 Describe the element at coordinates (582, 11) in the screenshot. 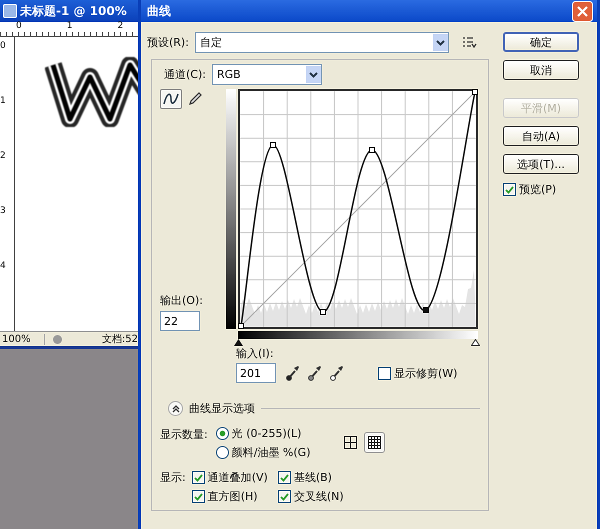

I see `close-icon` at that location.